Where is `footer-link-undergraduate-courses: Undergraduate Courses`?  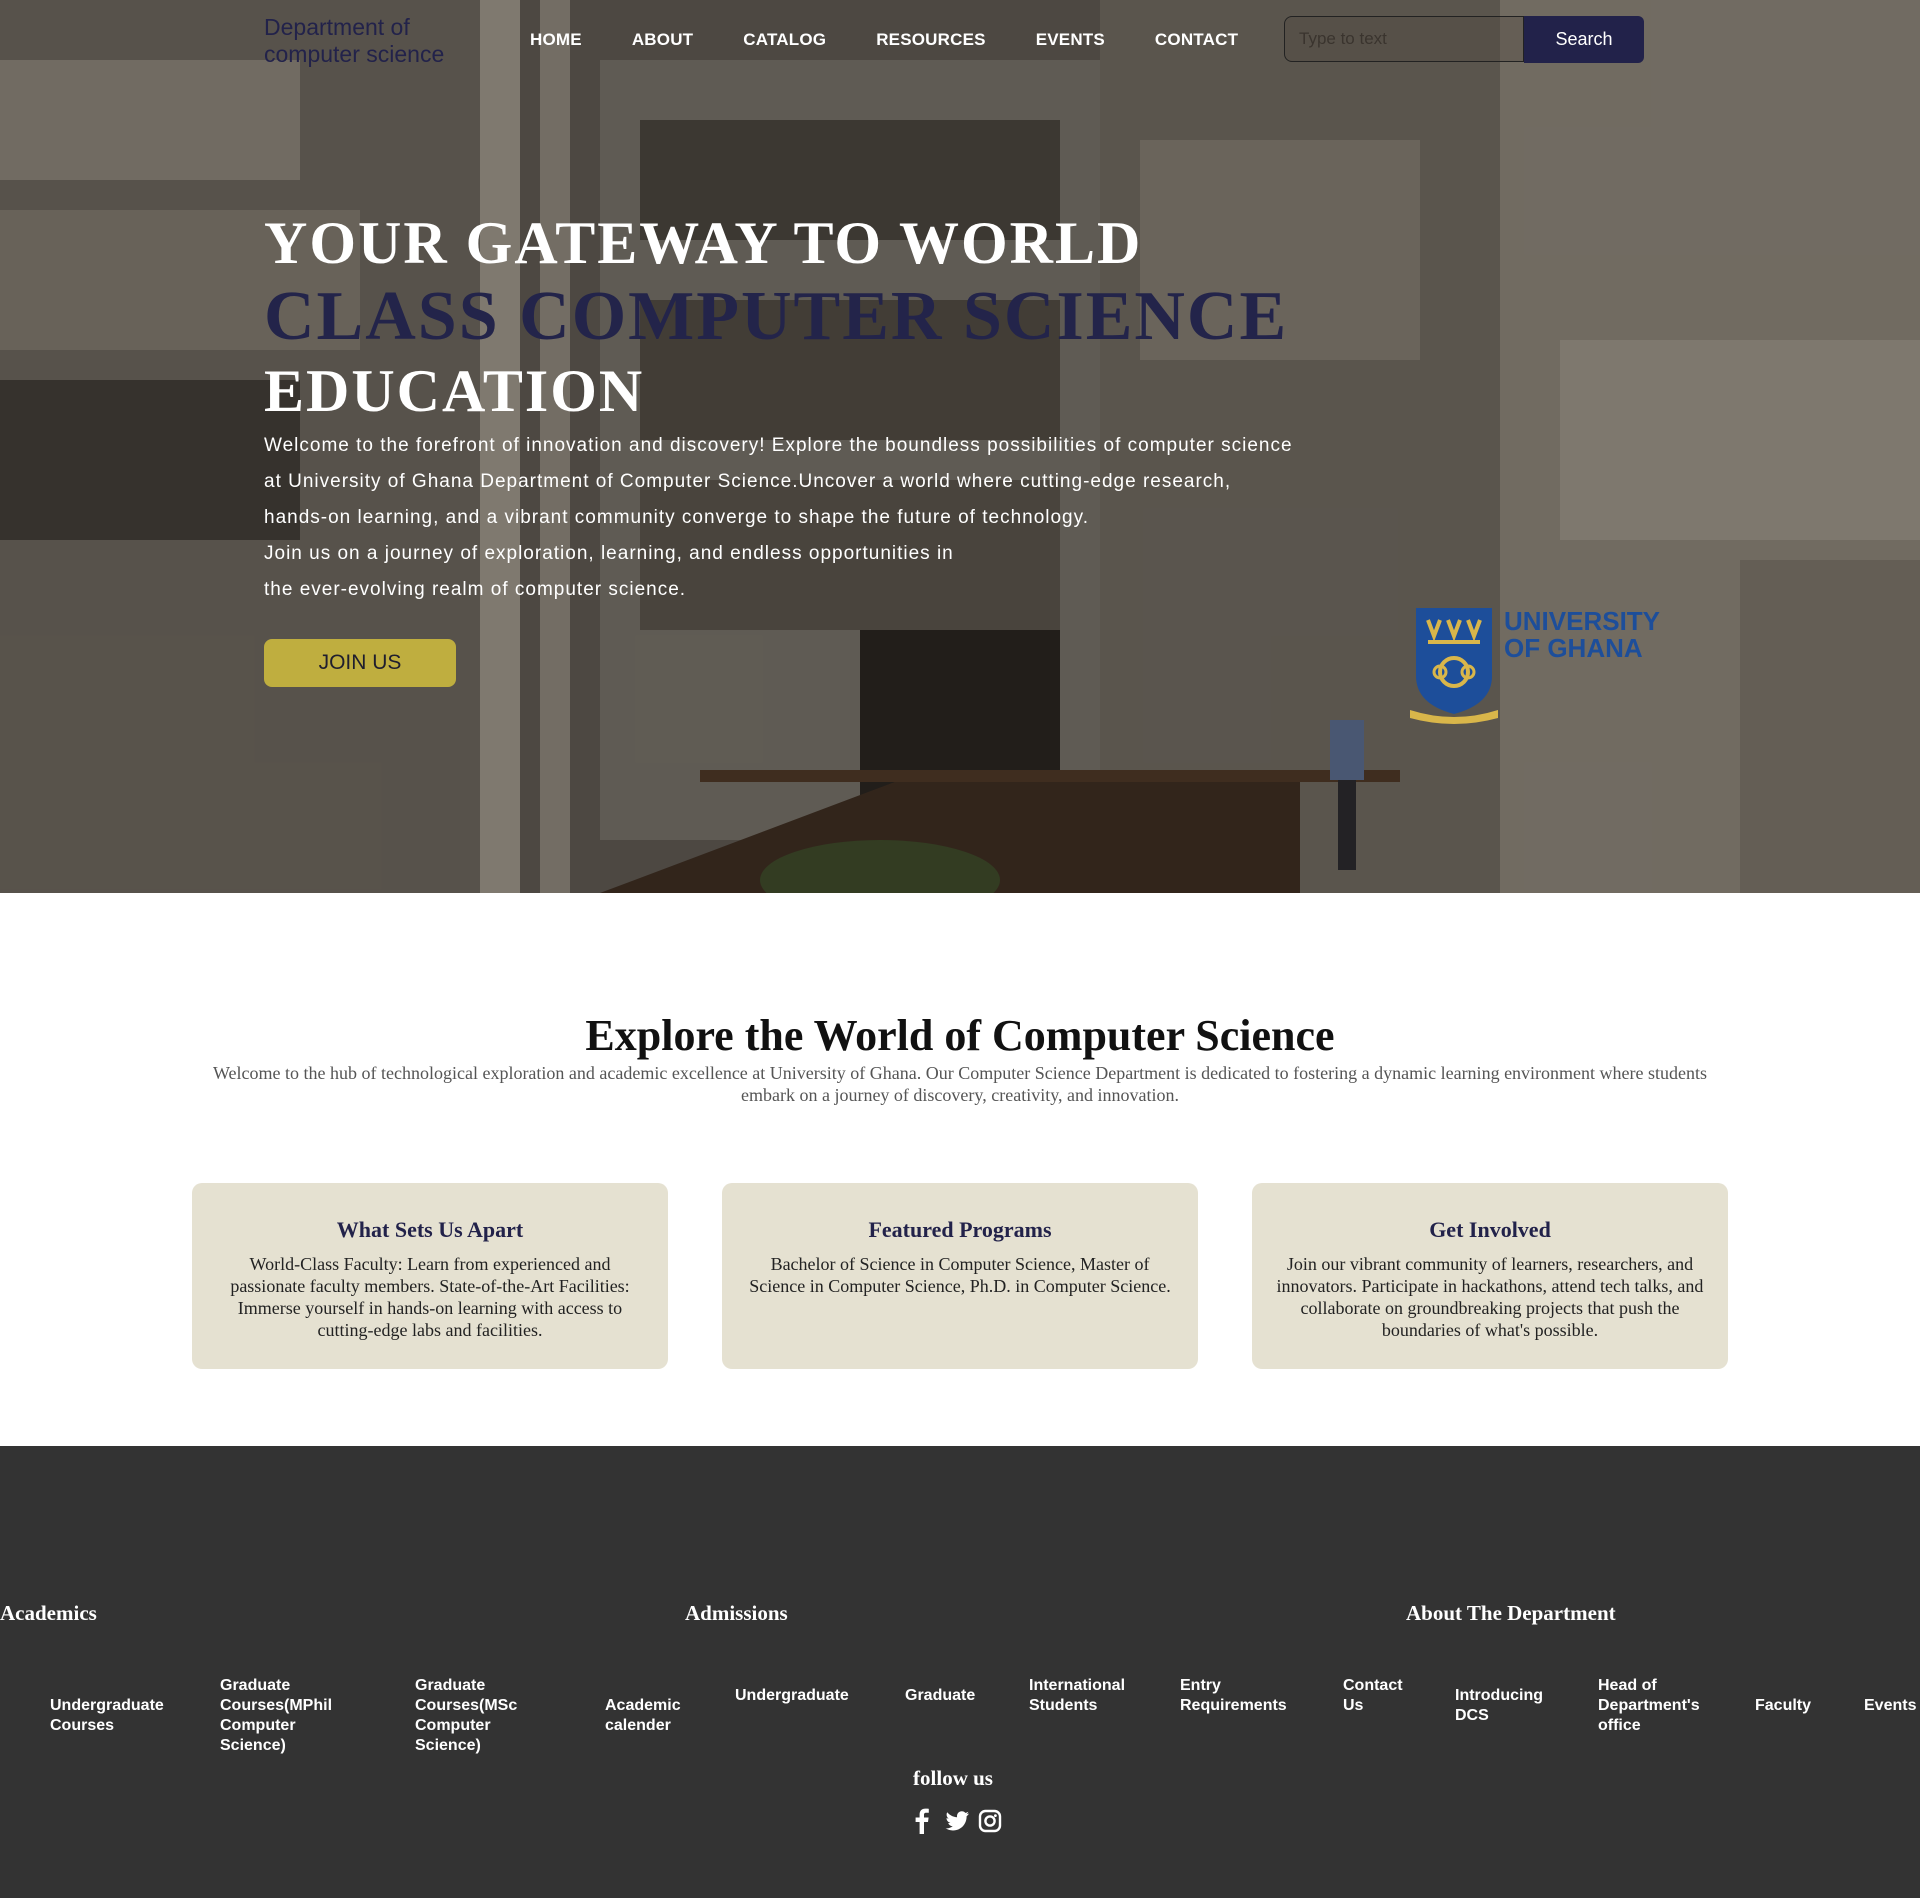 footer-link-undergraduate-courses: Undergraduate Courses is located at coordinates (115, 1716).